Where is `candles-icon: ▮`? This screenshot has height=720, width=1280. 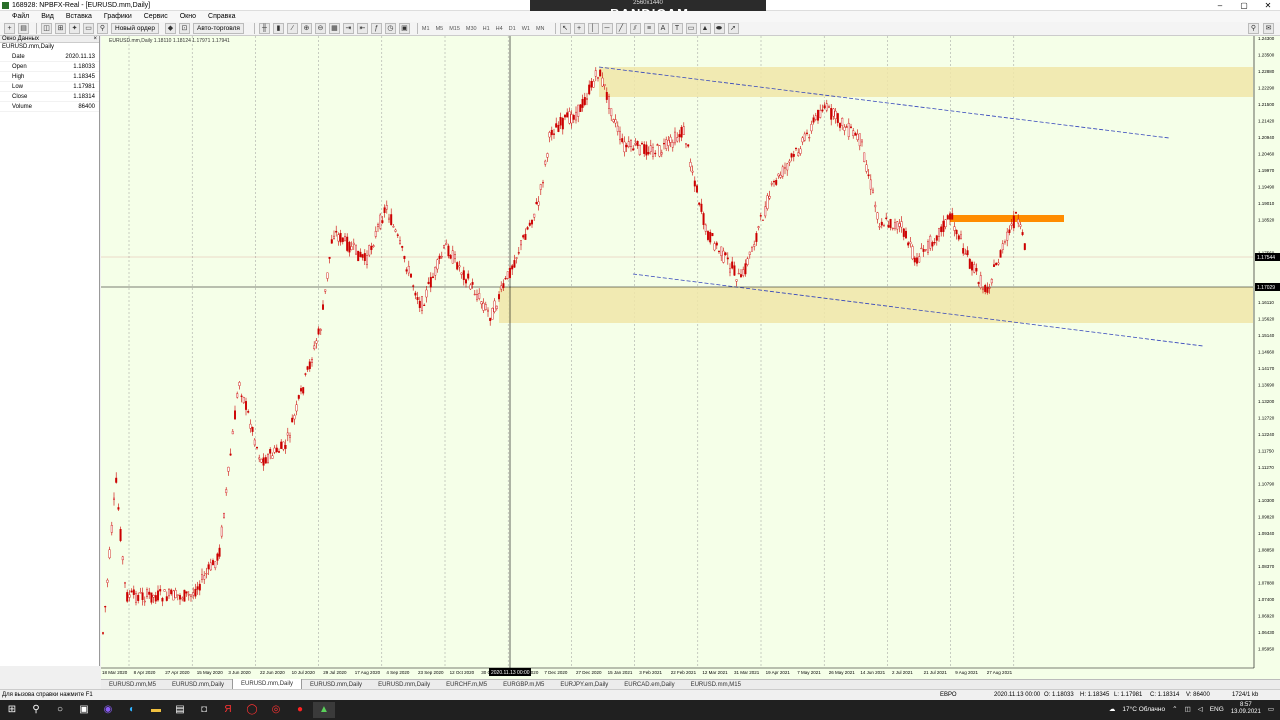
candles-icon: ▮ is located at coordinates (278, 28).